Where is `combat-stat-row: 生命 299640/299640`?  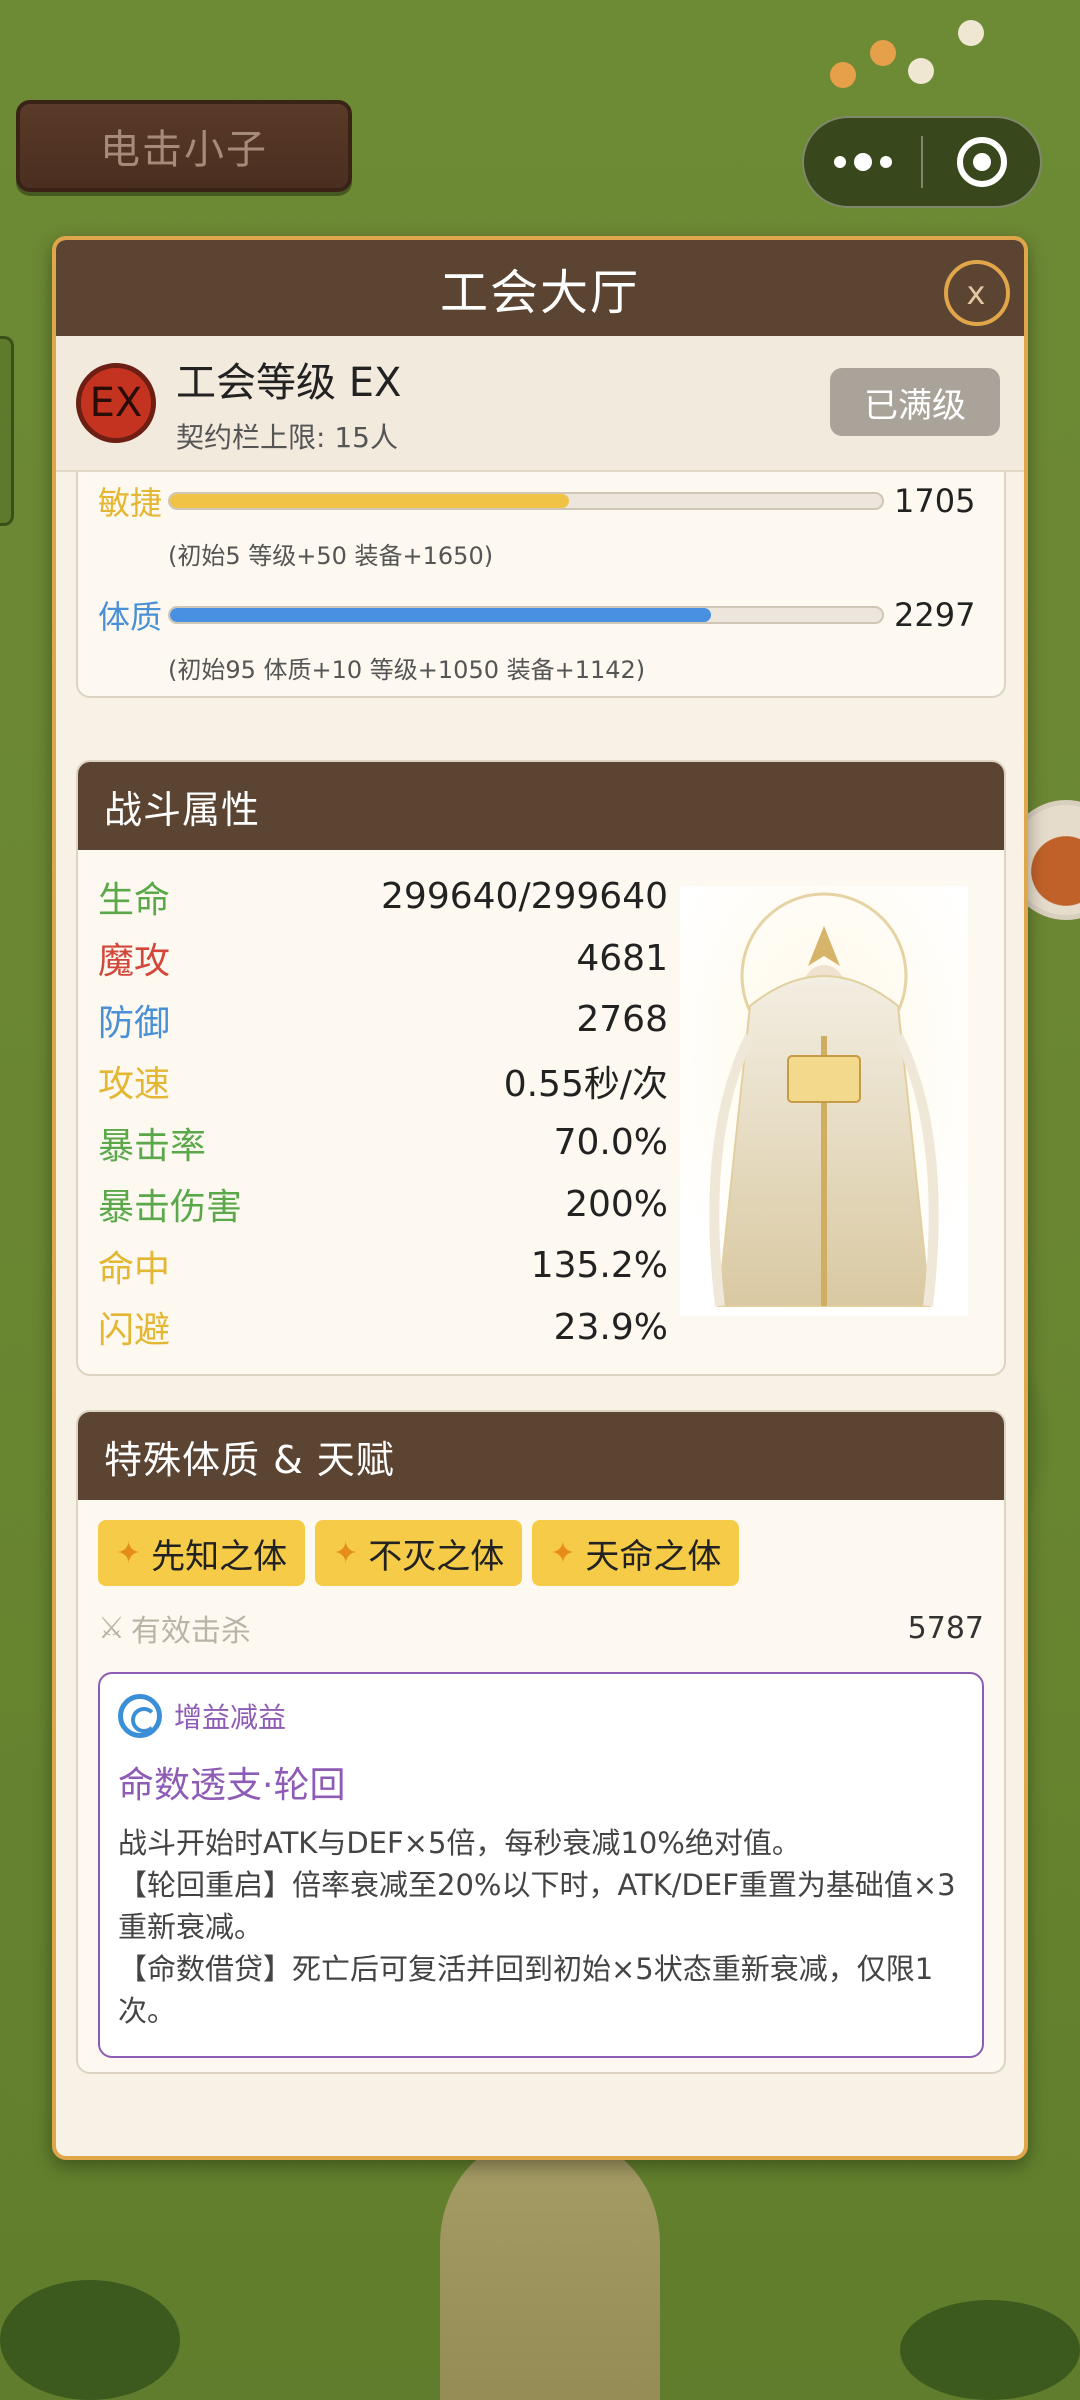
combat-stat-row: 生命 299640/299640 is located at coordinates (383, 897).